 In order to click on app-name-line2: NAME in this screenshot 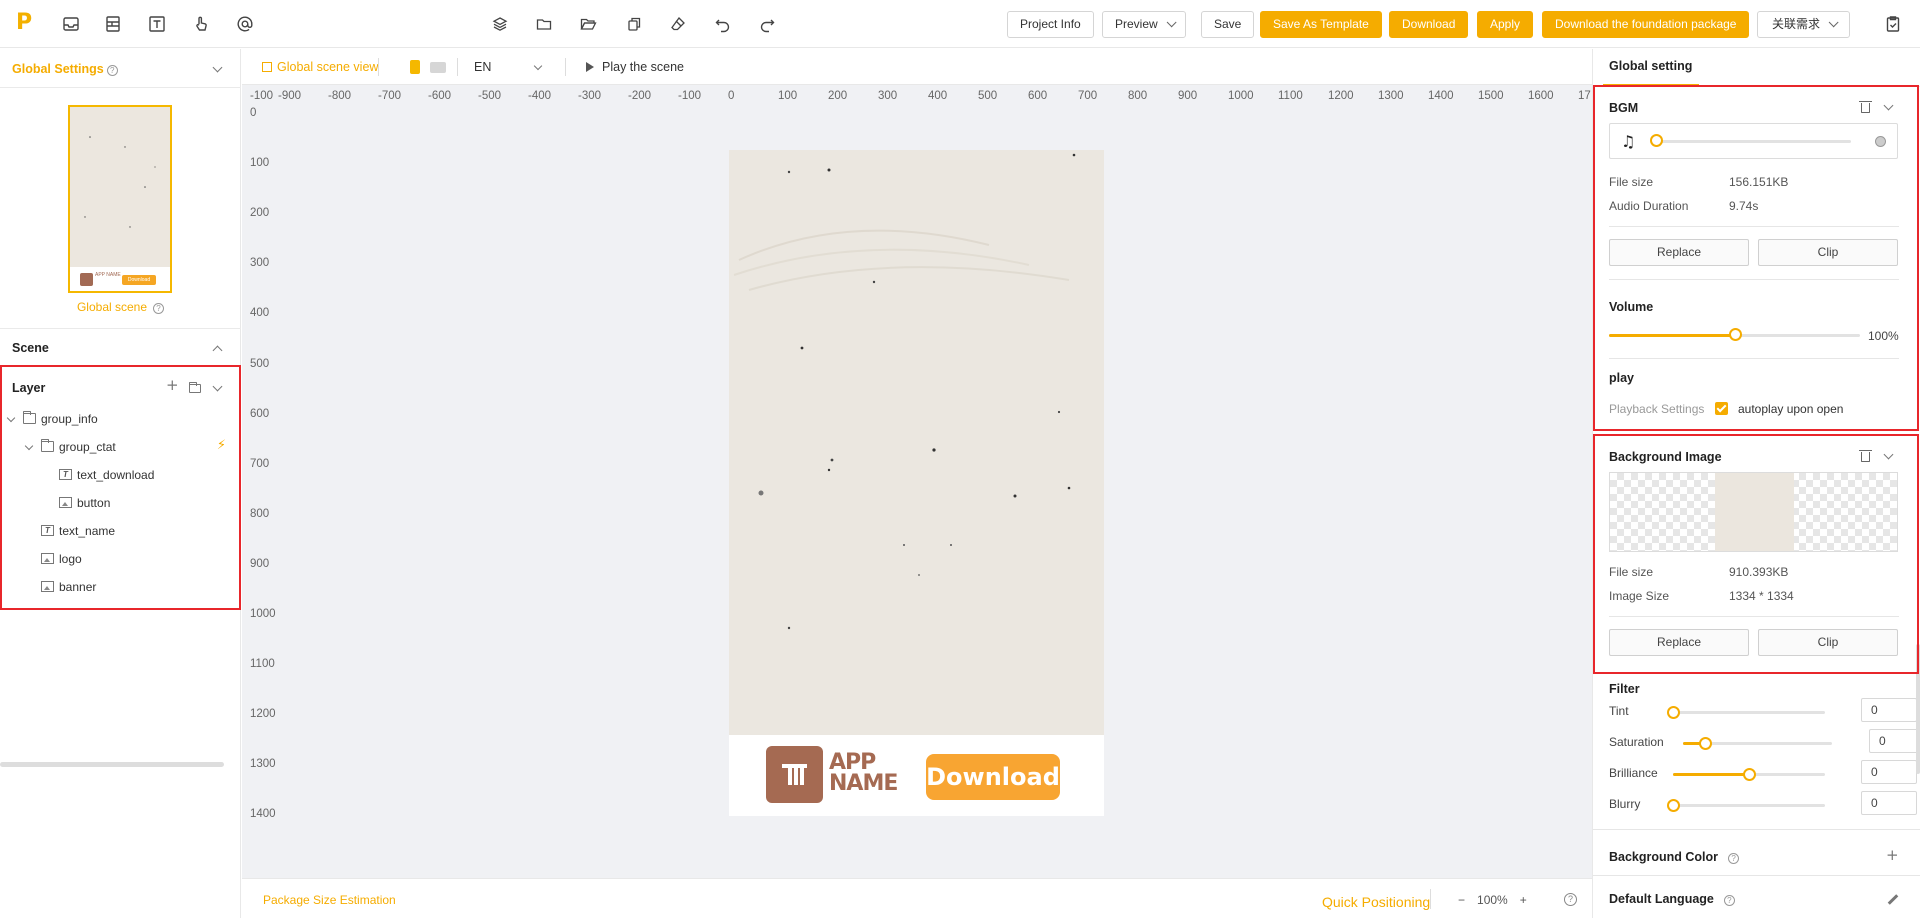, I will do `click(863, 783)`.